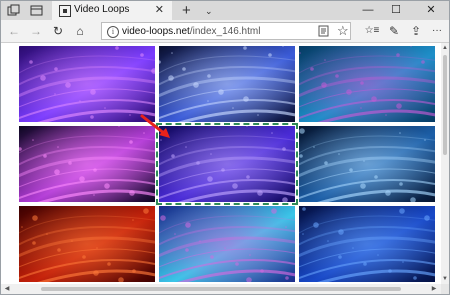 The width and height of the screenshot is (450, 295). What do you see at coordinates (396, 10) in the screenshot?
I see `maximize-button: ☐` at bounding box center [396, 10].